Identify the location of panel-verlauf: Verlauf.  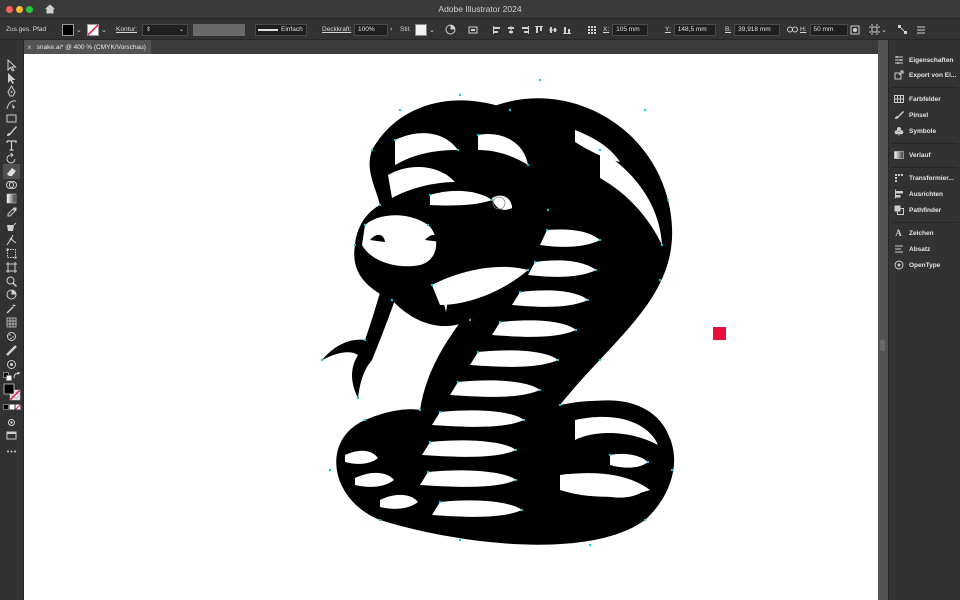
(912, 155).